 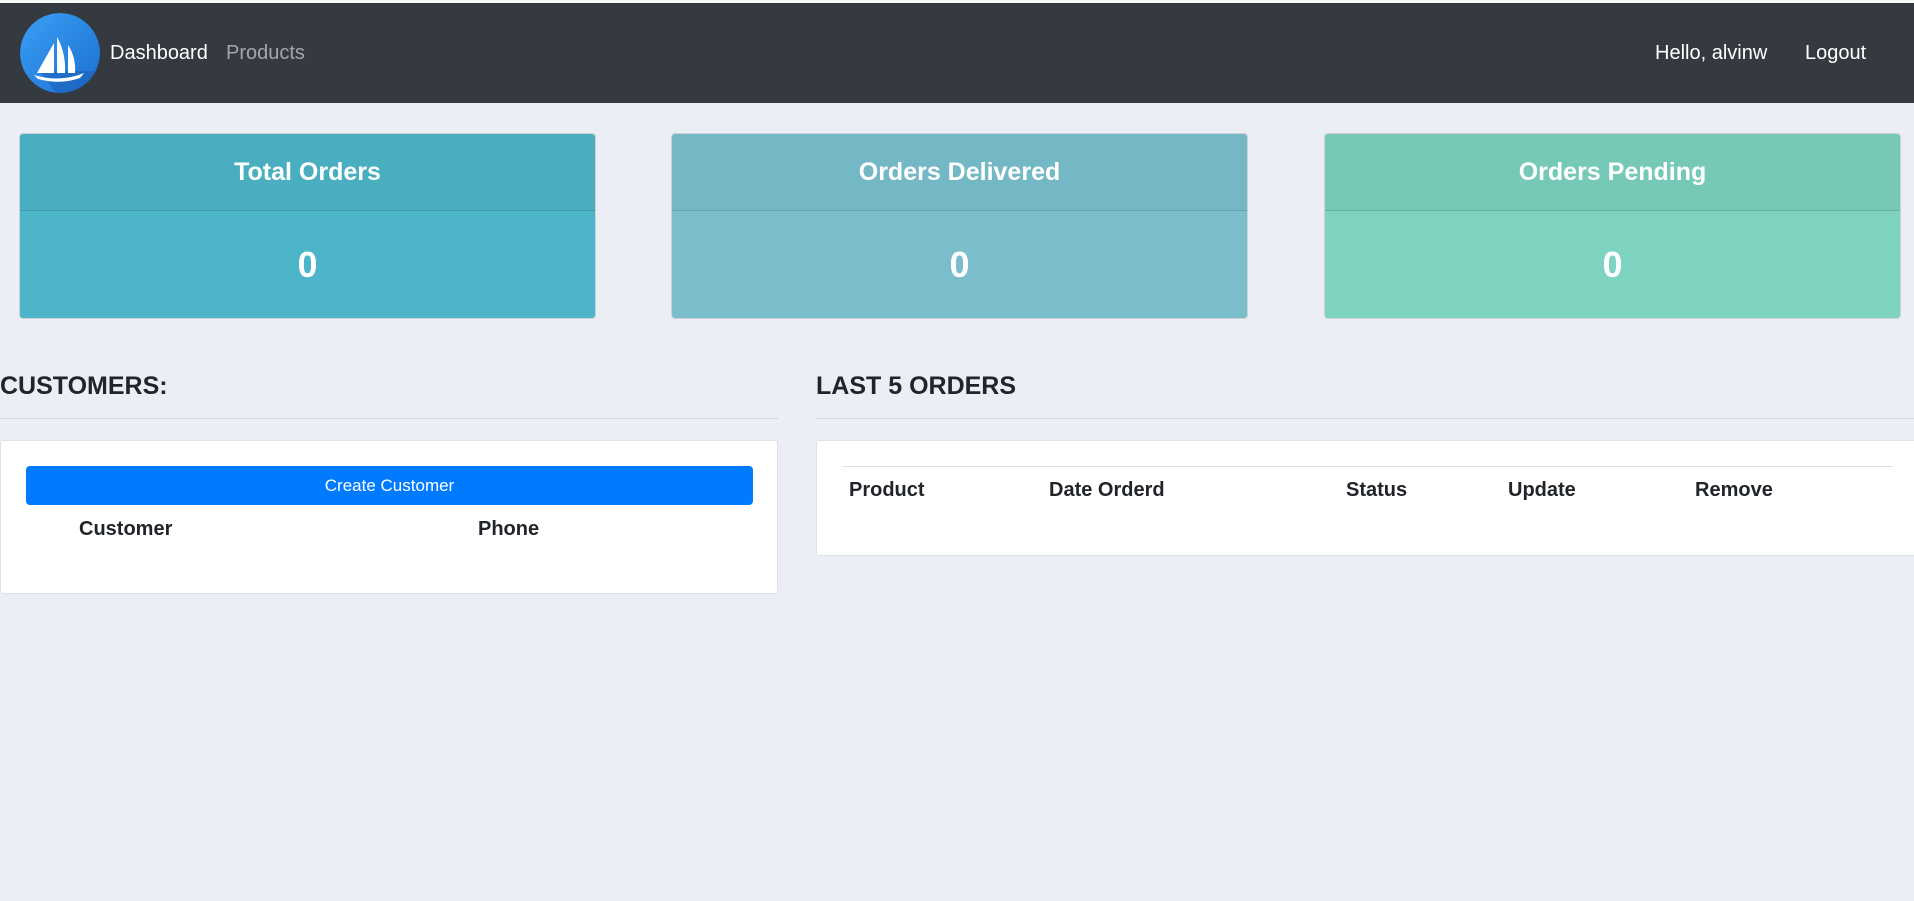 What do you see at coordinates (1734, 490) in the screenshot?
I see `column-header-remove: Remove` at bounding box center [1734, 490].